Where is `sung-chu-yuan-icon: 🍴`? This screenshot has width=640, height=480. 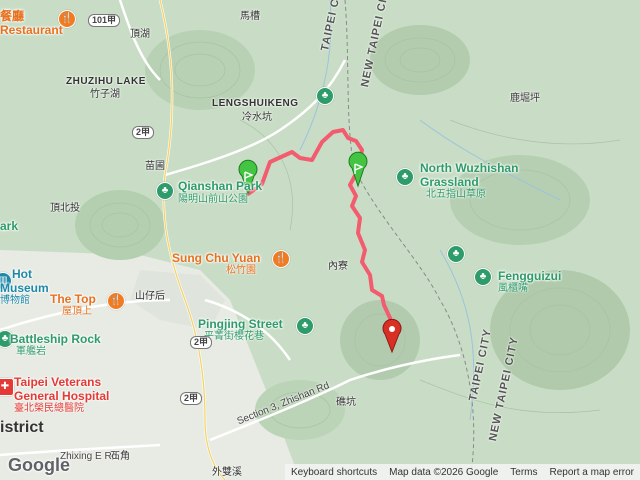
sung-chu-yuan-icon: 🍴 is located at coordinates (281, 259).